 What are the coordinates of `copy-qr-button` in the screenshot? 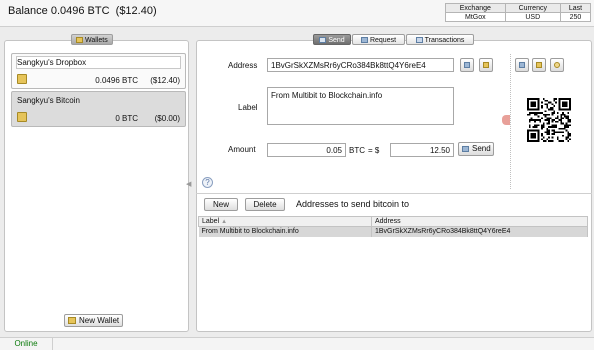 It's located at (522, 65).